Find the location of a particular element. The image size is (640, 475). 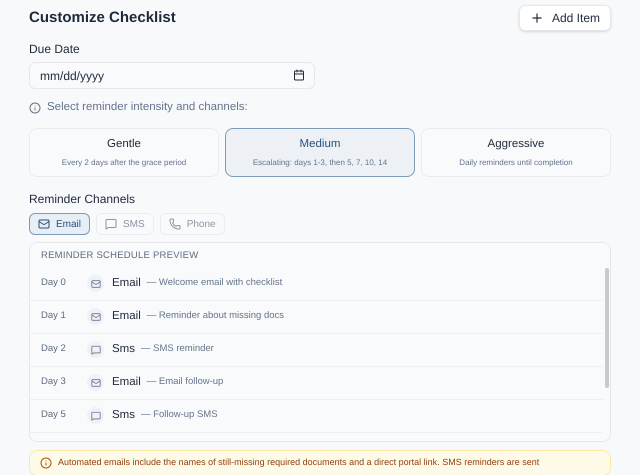

add-item-button: Add Item is located at coordinates (564, 18).